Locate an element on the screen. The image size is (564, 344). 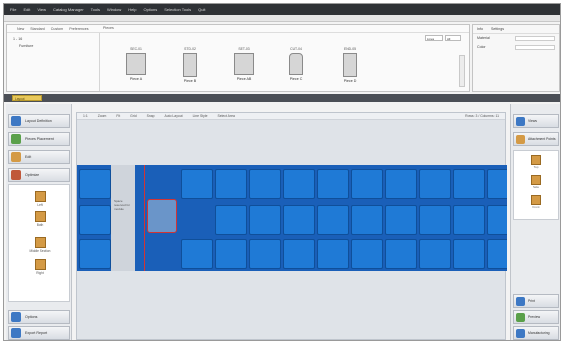
zoom-ratio: 1:1 is located at coordinates (85, 116).